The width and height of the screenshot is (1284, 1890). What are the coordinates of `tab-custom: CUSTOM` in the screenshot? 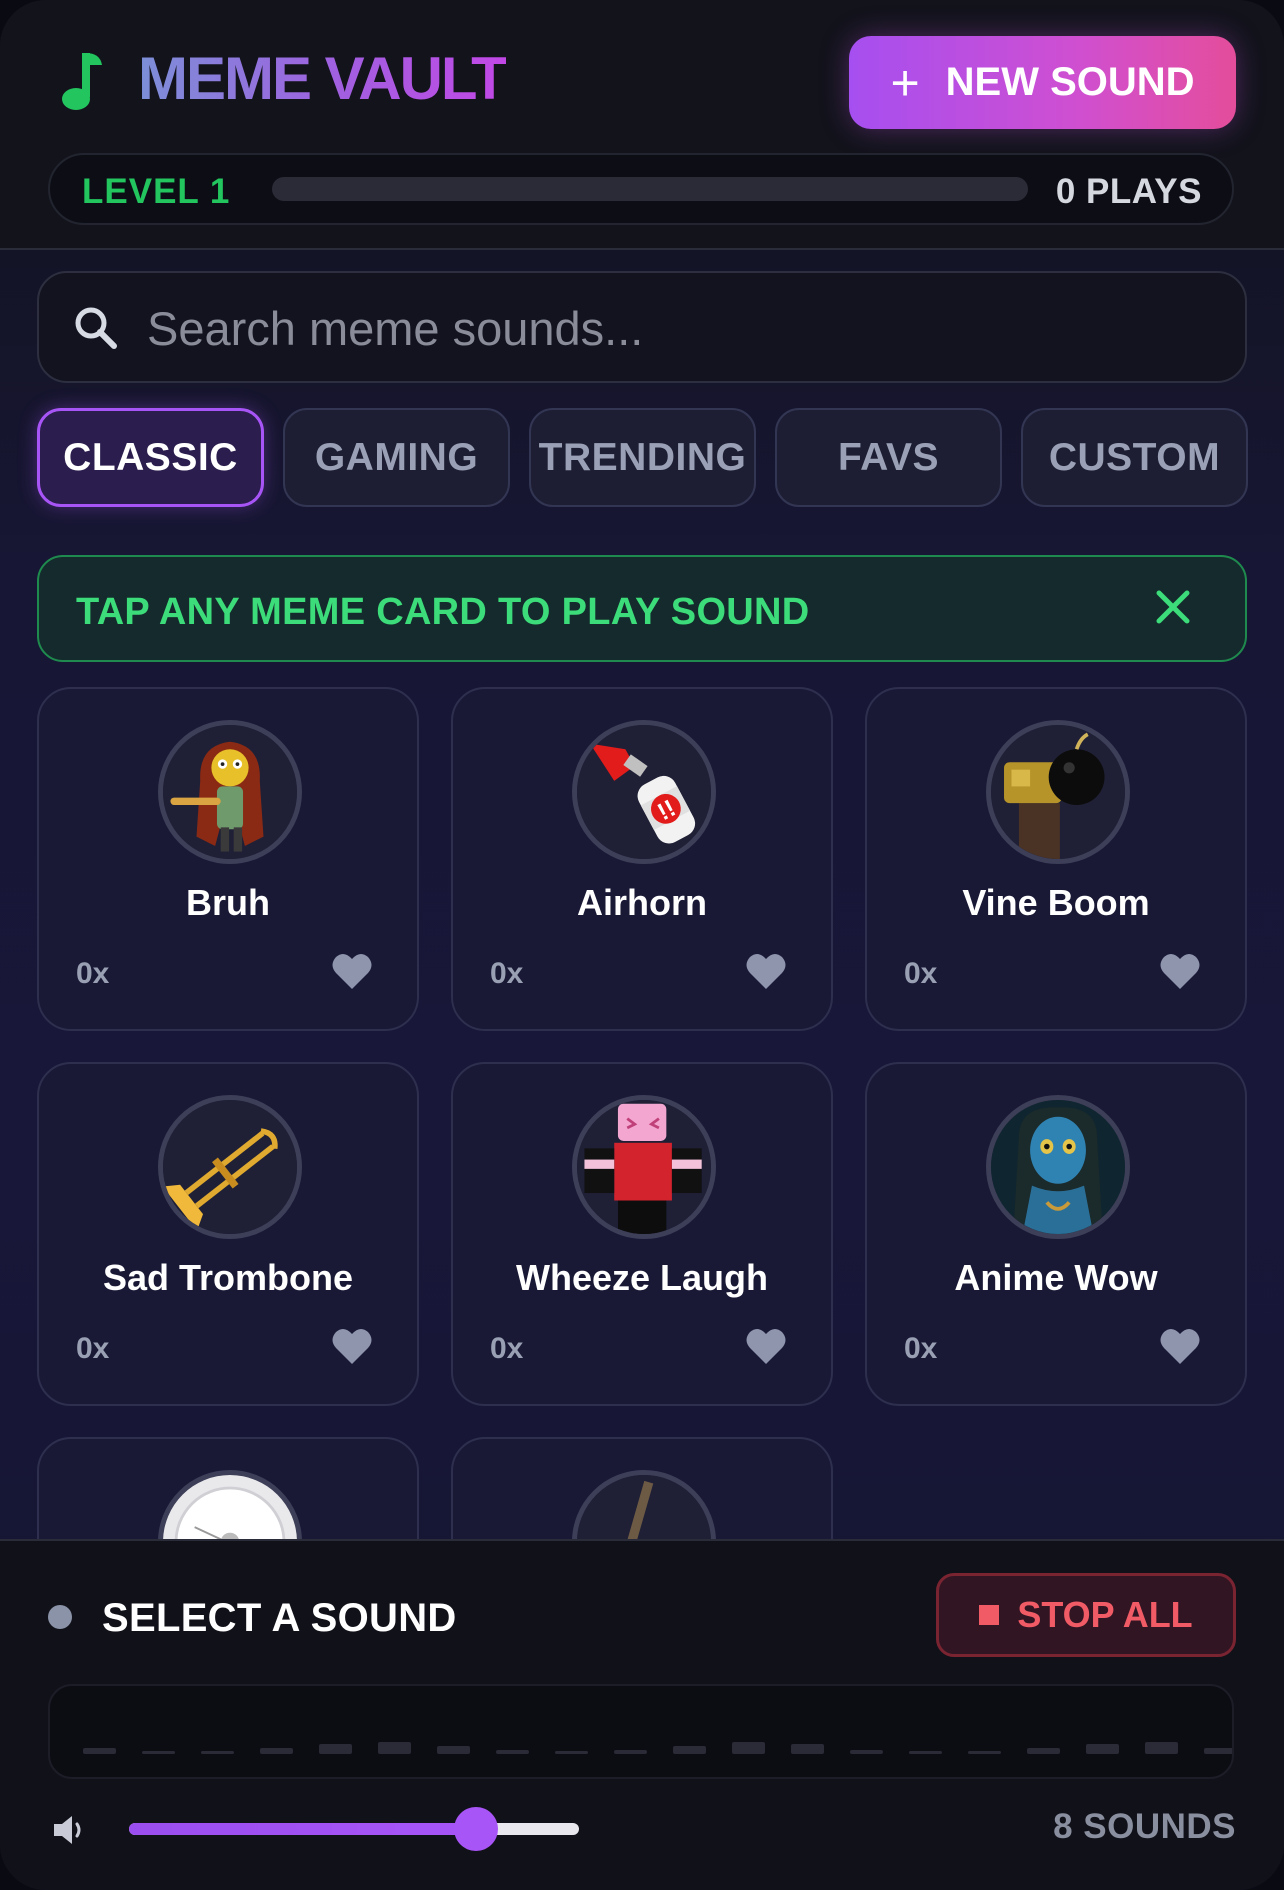 It's located at (1134, 457).